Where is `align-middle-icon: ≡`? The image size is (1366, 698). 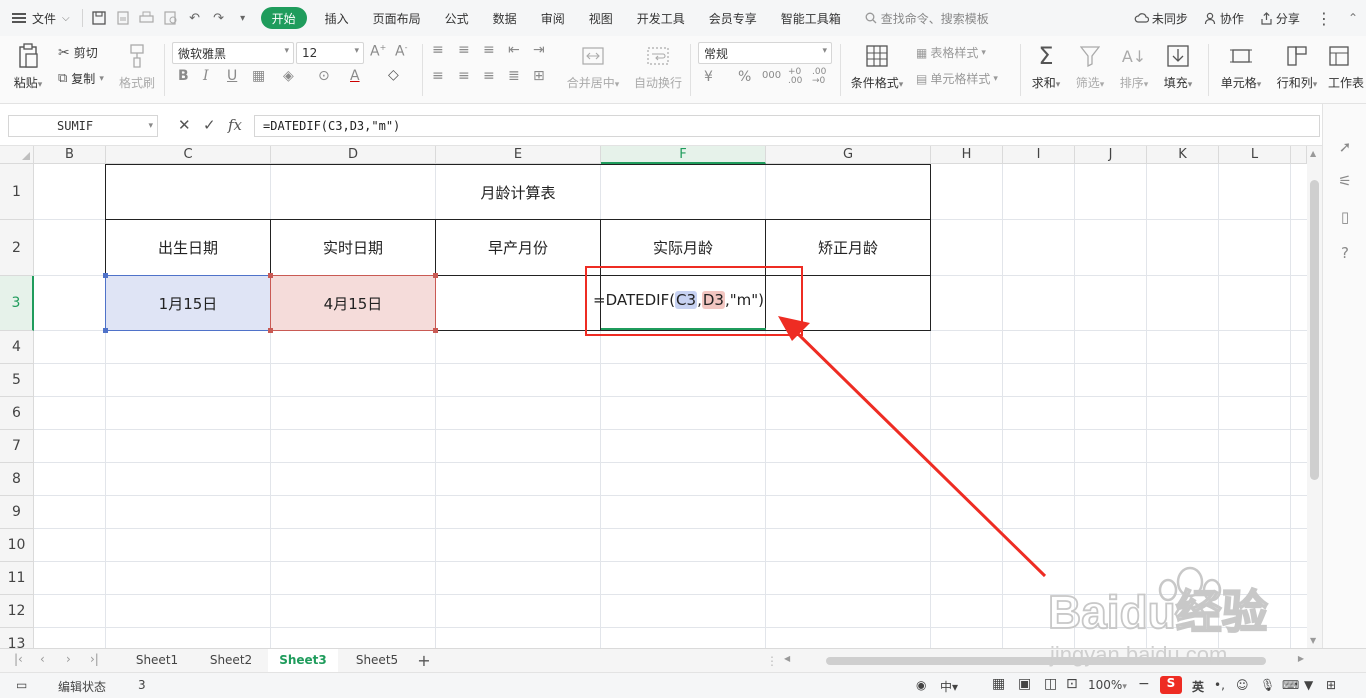
align-middle-icon: ≡ is located at coordinates (464, 50).